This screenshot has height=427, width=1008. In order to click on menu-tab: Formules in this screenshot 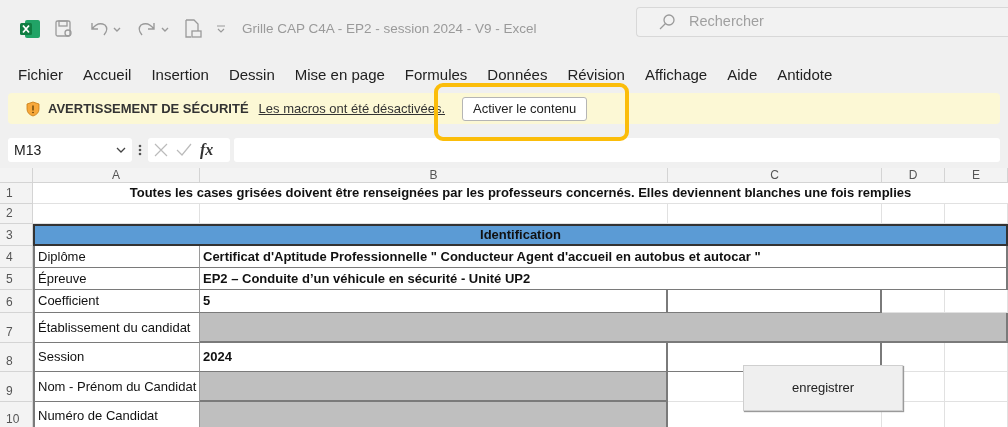, I will do `click(436, 75)`.